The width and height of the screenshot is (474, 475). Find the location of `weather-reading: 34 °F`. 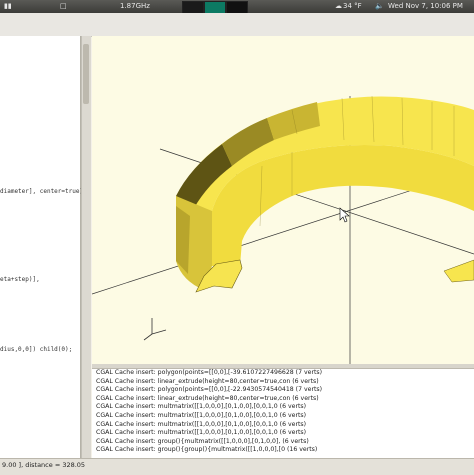

weather-reading: 34 °F is located at coordinates (352, 6).